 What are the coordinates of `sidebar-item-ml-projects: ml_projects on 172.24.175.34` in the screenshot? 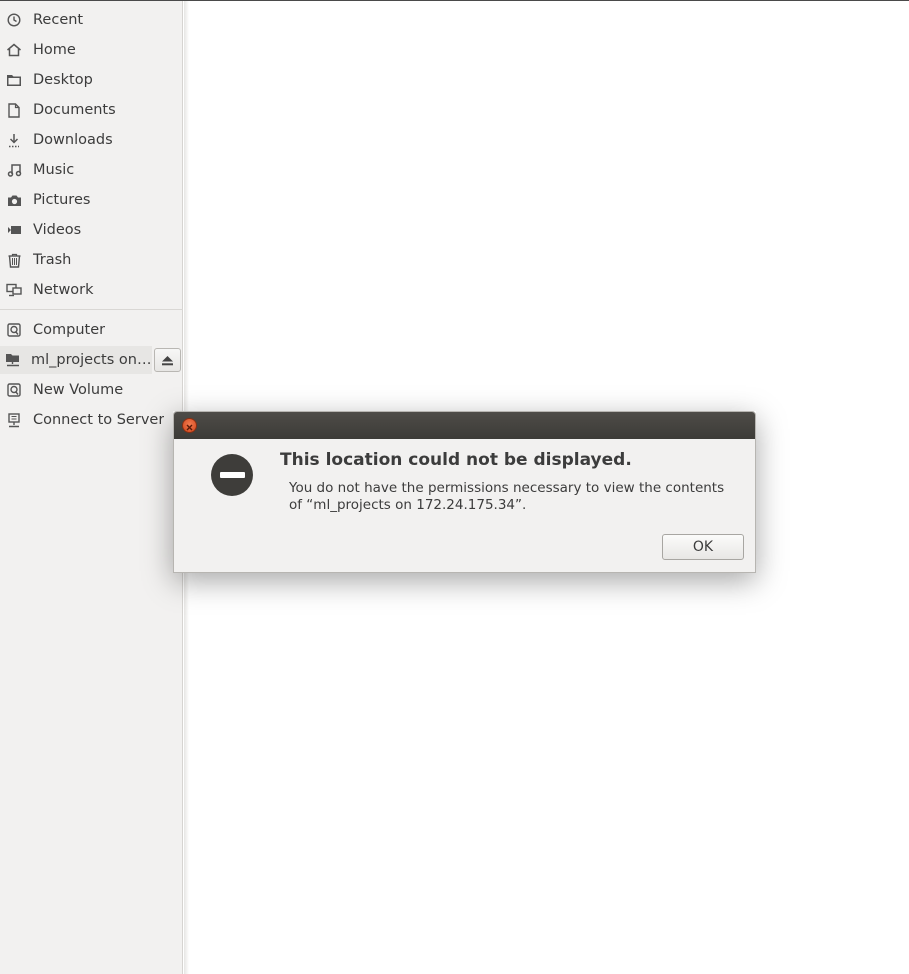 It's located at (76, 360).